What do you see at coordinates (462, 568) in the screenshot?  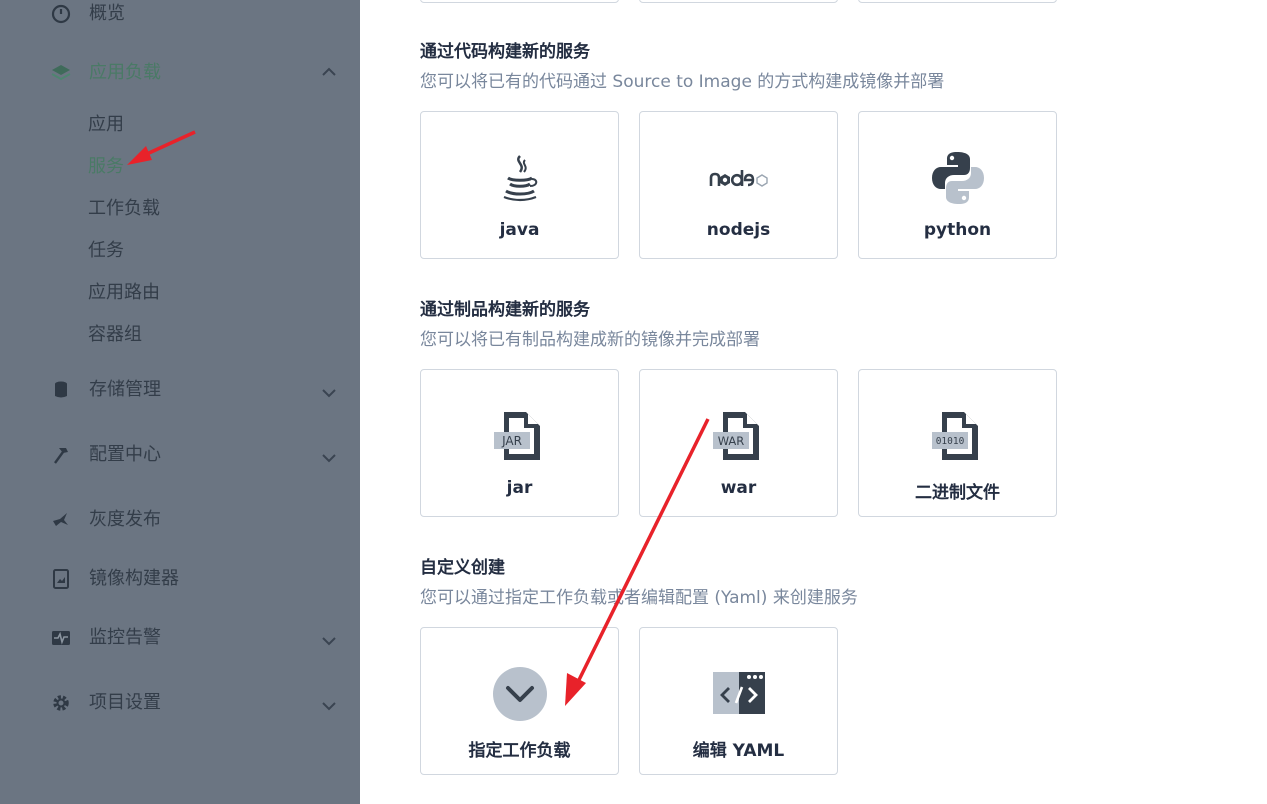 I see `section-title-custom: 自定义创建` at bounding box center [462, 568].